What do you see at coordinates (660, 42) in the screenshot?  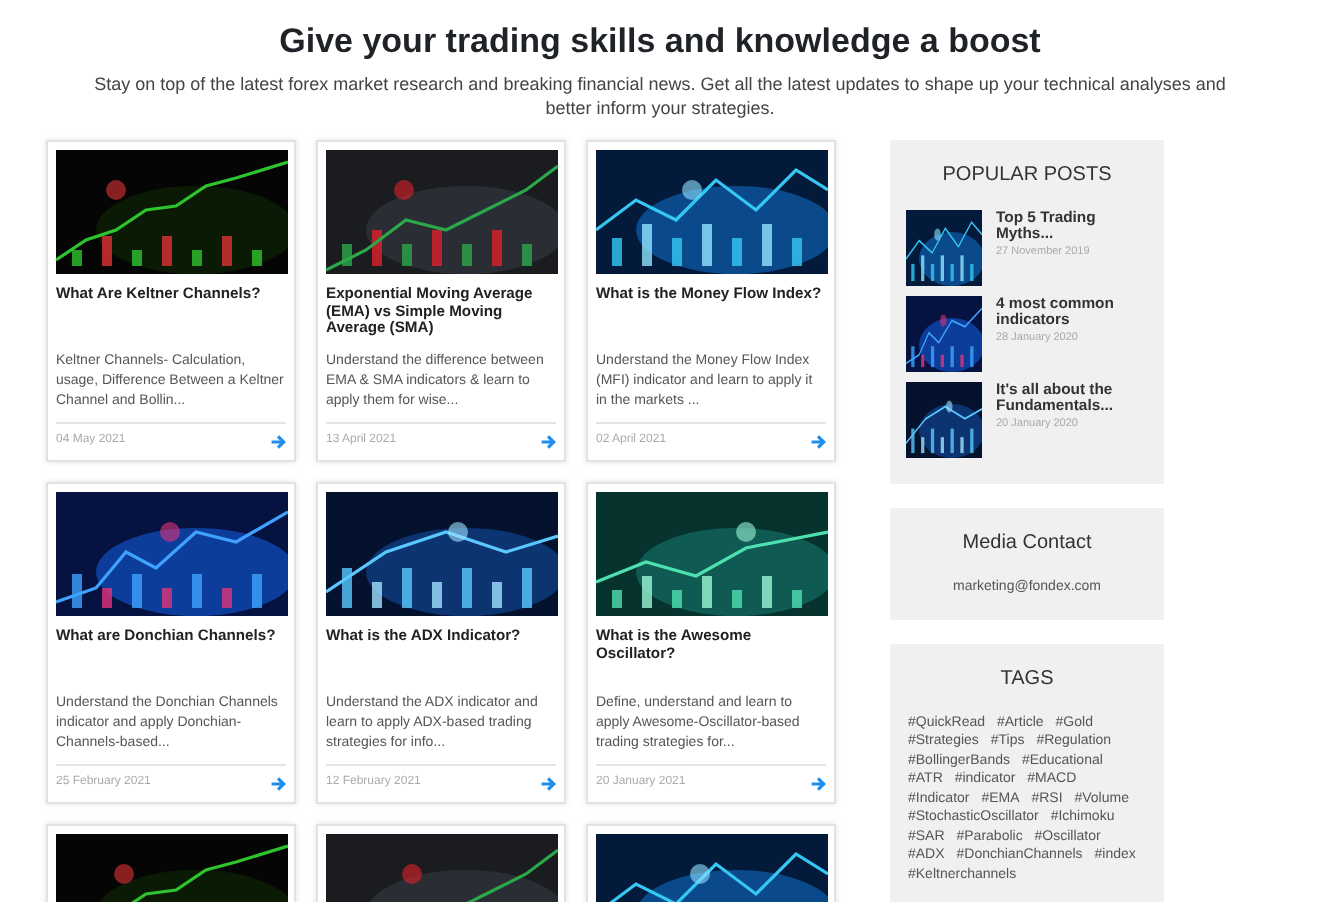 I see `page-heading: Give your trading skills and knowledge a boost` at bounding box center [660, 42].